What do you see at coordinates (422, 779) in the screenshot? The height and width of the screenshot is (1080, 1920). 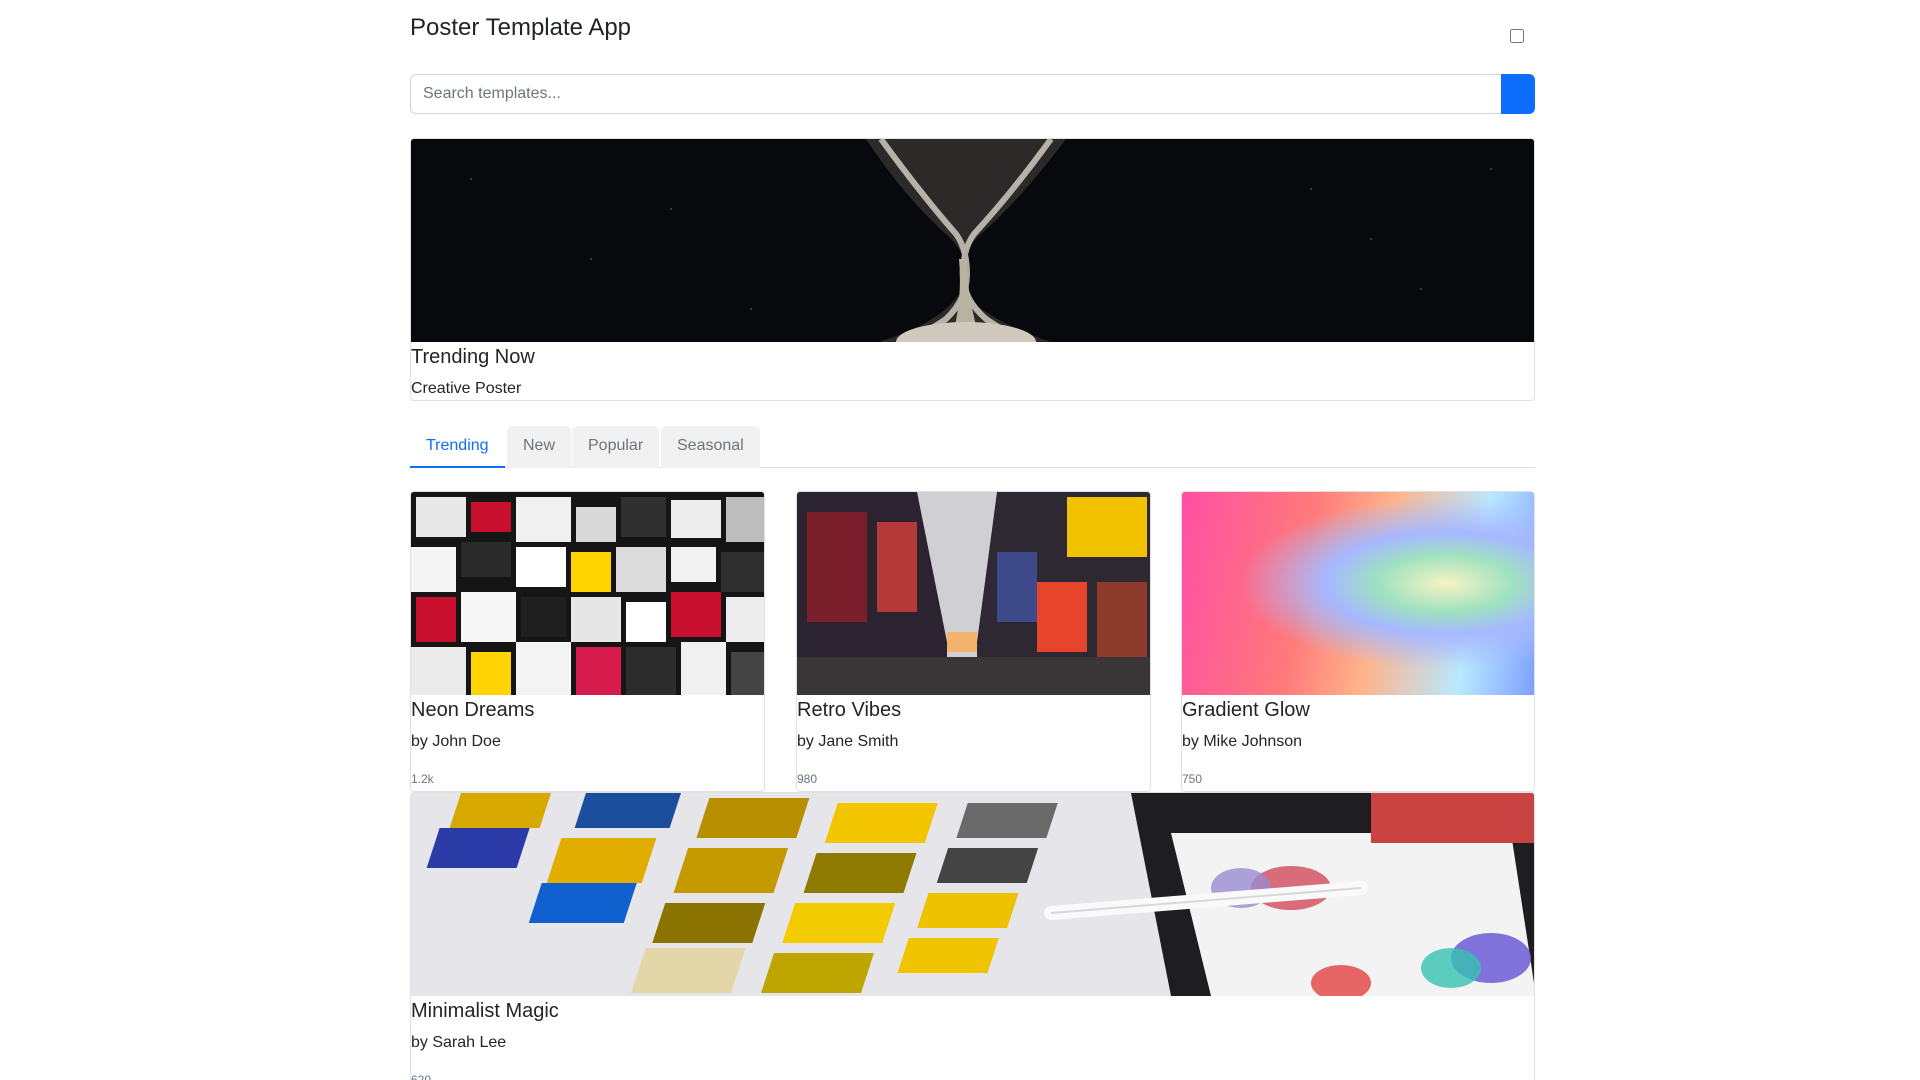 I see `template-likes: 1.2k` at bounding box center [422, 779].